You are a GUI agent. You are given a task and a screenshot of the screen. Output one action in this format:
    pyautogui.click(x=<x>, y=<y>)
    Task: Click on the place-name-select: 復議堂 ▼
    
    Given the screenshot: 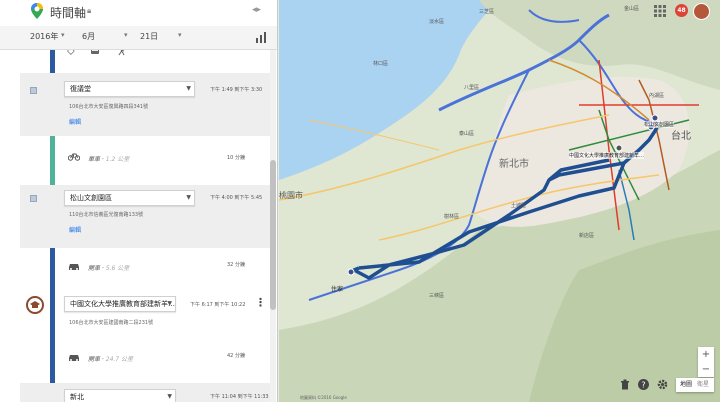 What is the action you would take?
    pyautogui.click(x=129, y=89)
    